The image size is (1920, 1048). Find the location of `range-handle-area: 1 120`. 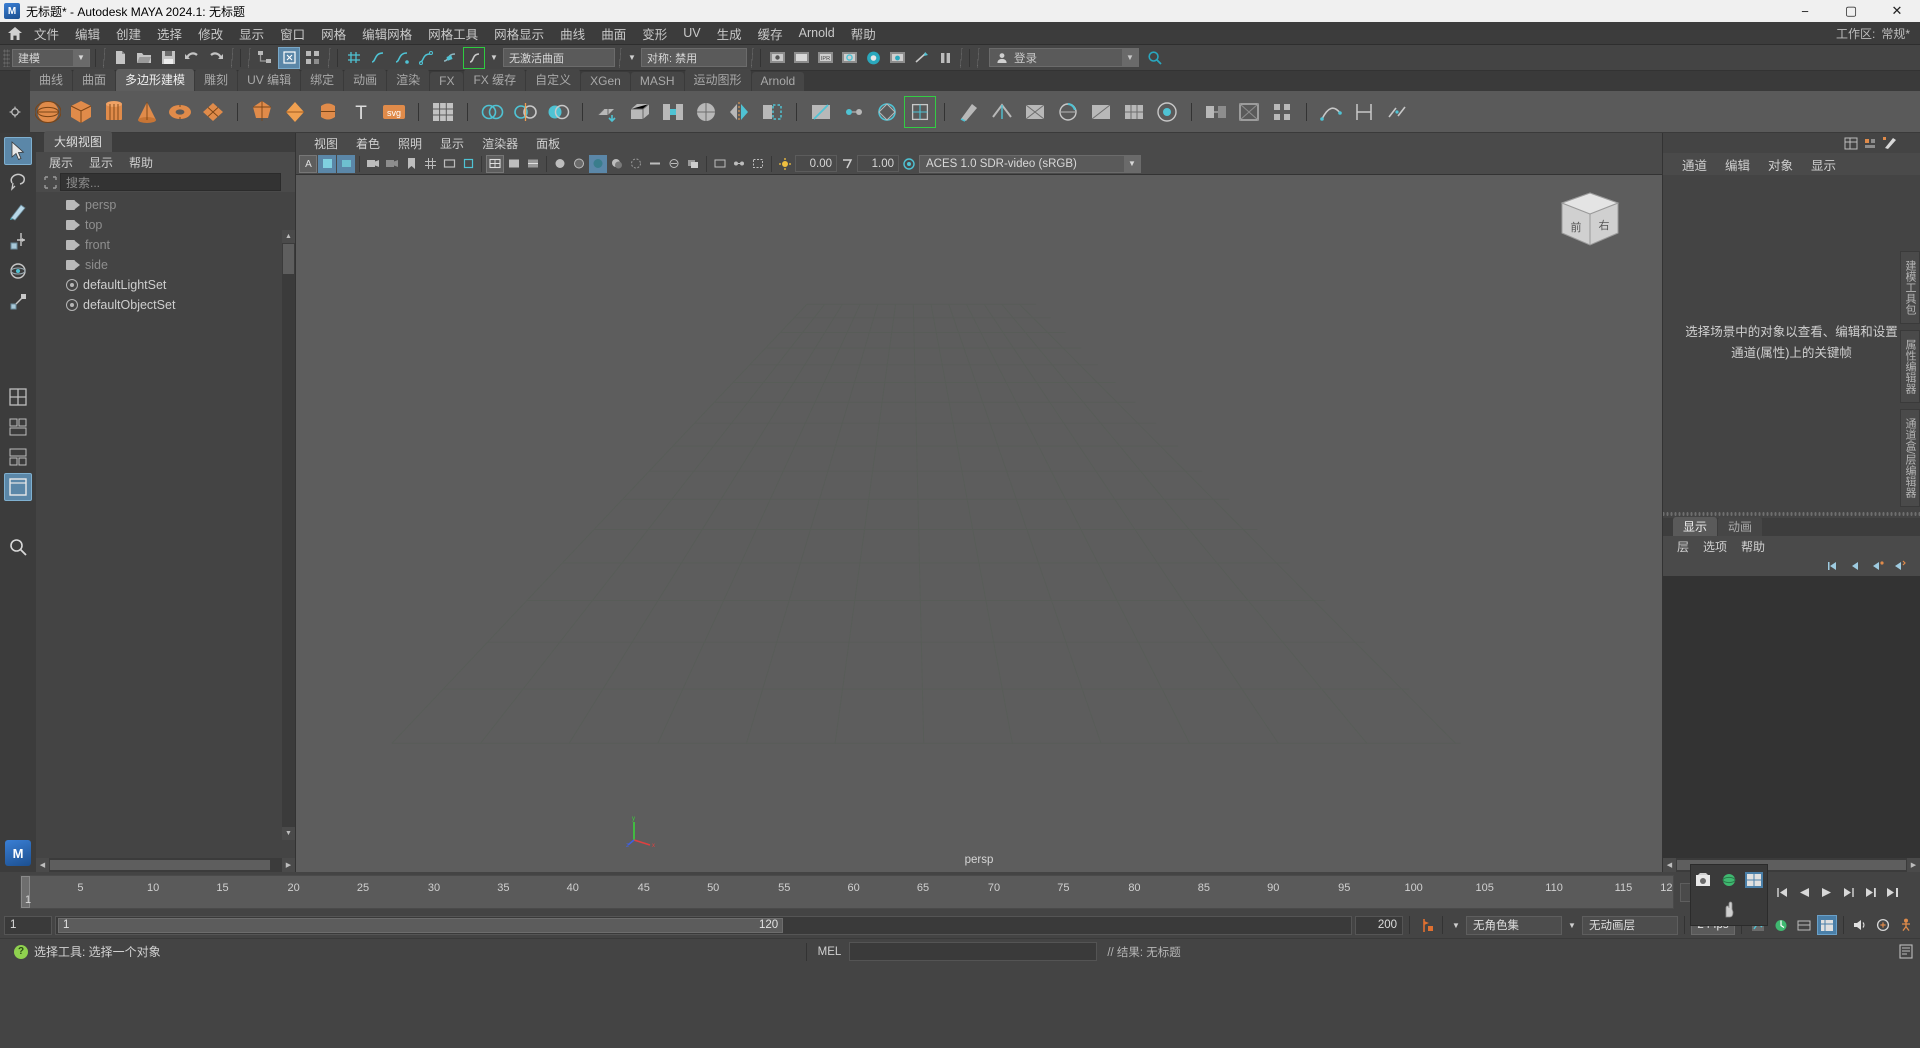

range-handle-area: 1 120 is located at coordinates (421, 925).